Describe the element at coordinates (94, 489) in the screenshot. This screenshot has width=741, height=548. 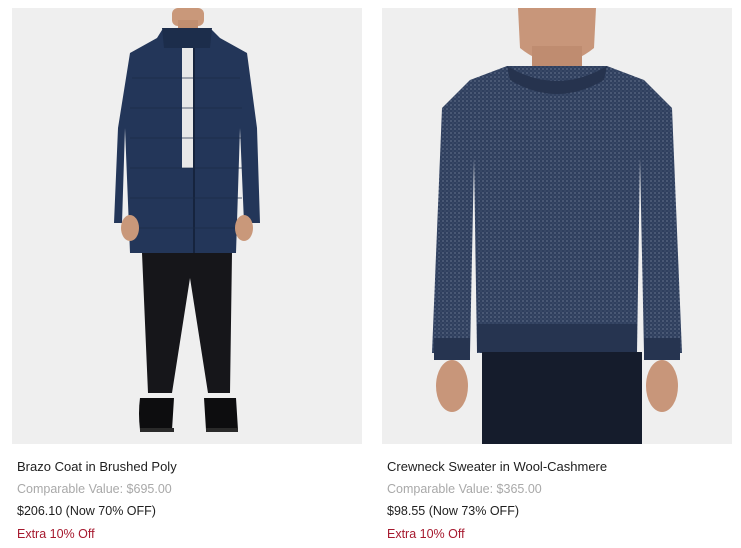
I see `comparable-value: Comparable Value: $695.00` at that location.